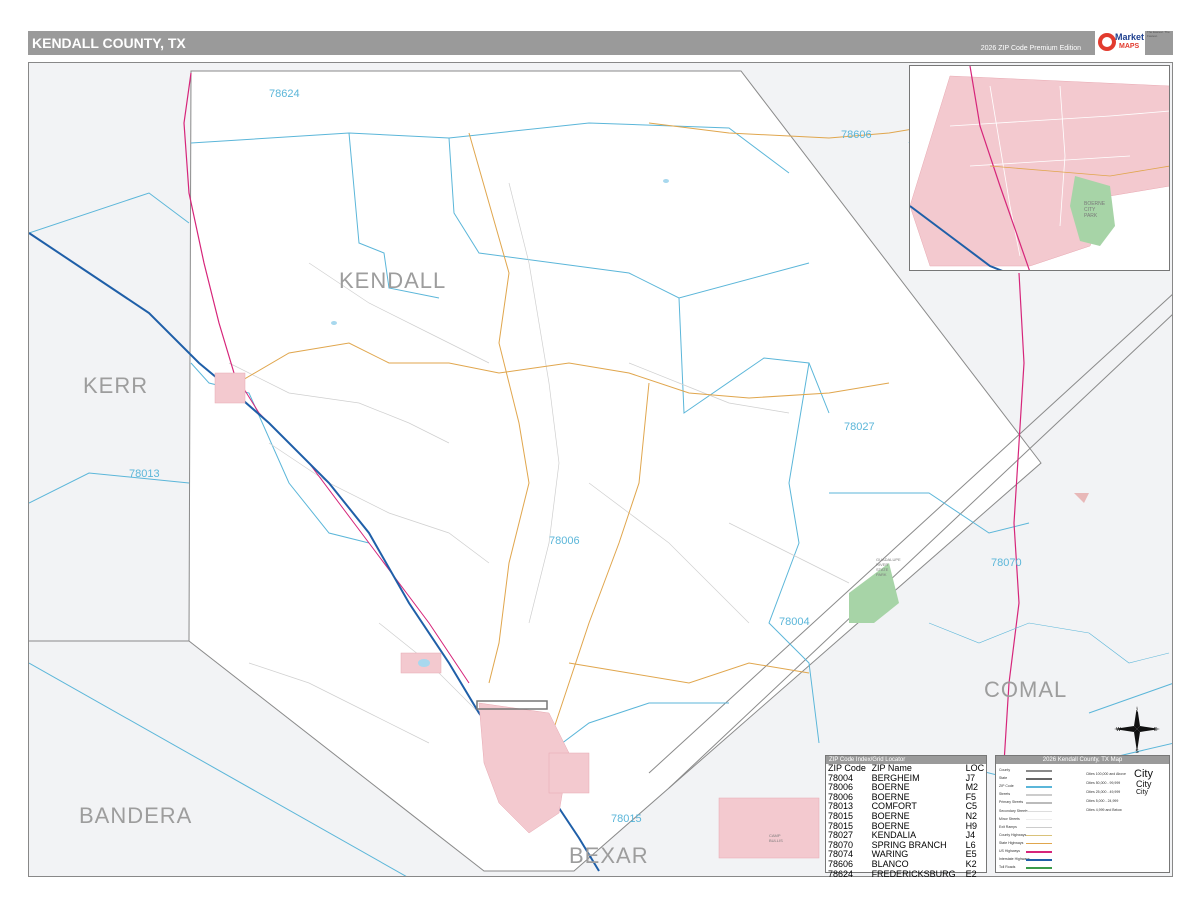  Describe the element at coordinates (136, 815) in the screenshot. I see `county-label-bandera: BANDERA` at that location.